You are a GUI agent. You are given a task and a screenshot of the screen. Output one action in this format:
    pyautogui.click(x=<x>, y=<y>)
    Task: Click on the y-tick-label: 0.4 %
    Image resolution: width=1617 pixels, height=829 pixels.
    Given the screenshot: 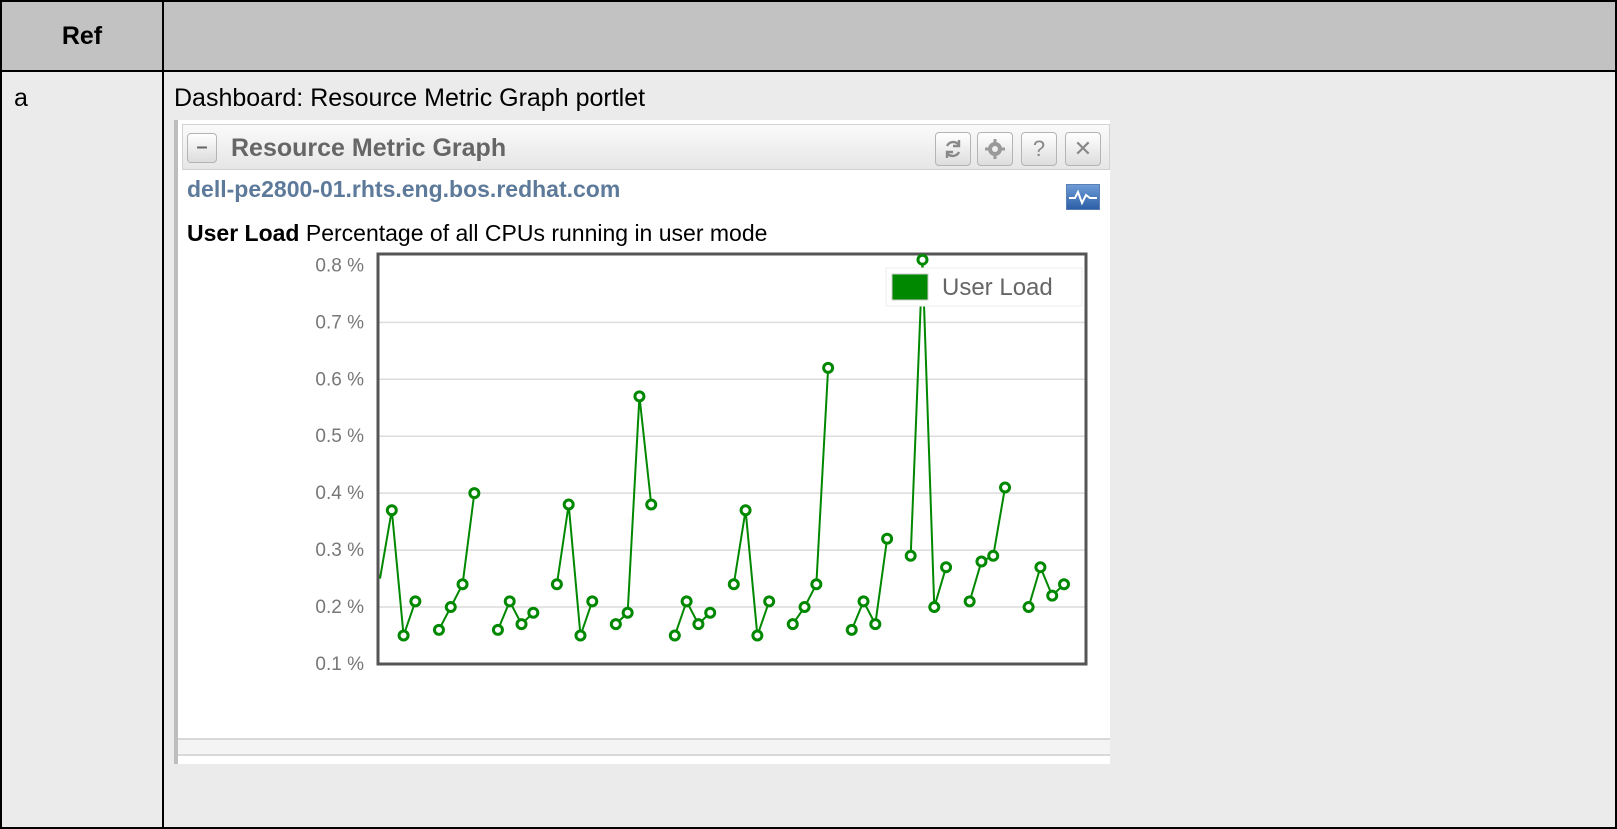 What is the action you would take?
    pyautogui.click(x=339, y=493)
    